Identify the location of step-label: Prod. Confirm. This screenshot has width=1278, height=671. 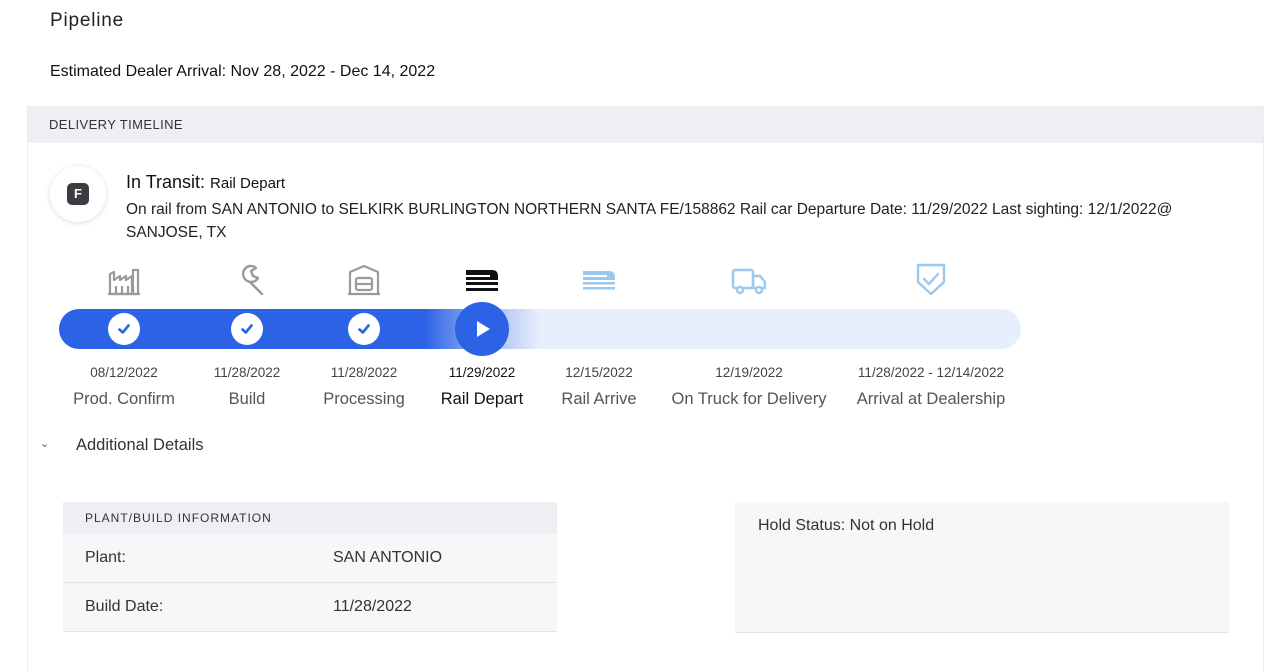
(124, 399).